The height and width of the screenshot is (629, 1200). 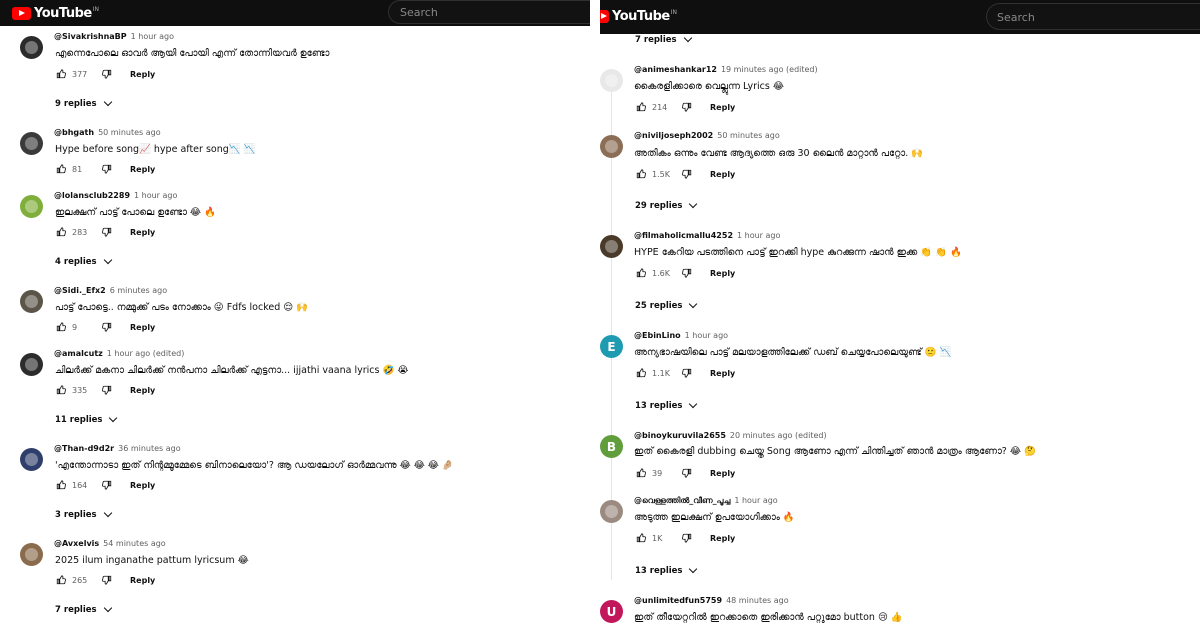 I want to click on comment-author: @animeshankar12, so click(x=675, y=69).